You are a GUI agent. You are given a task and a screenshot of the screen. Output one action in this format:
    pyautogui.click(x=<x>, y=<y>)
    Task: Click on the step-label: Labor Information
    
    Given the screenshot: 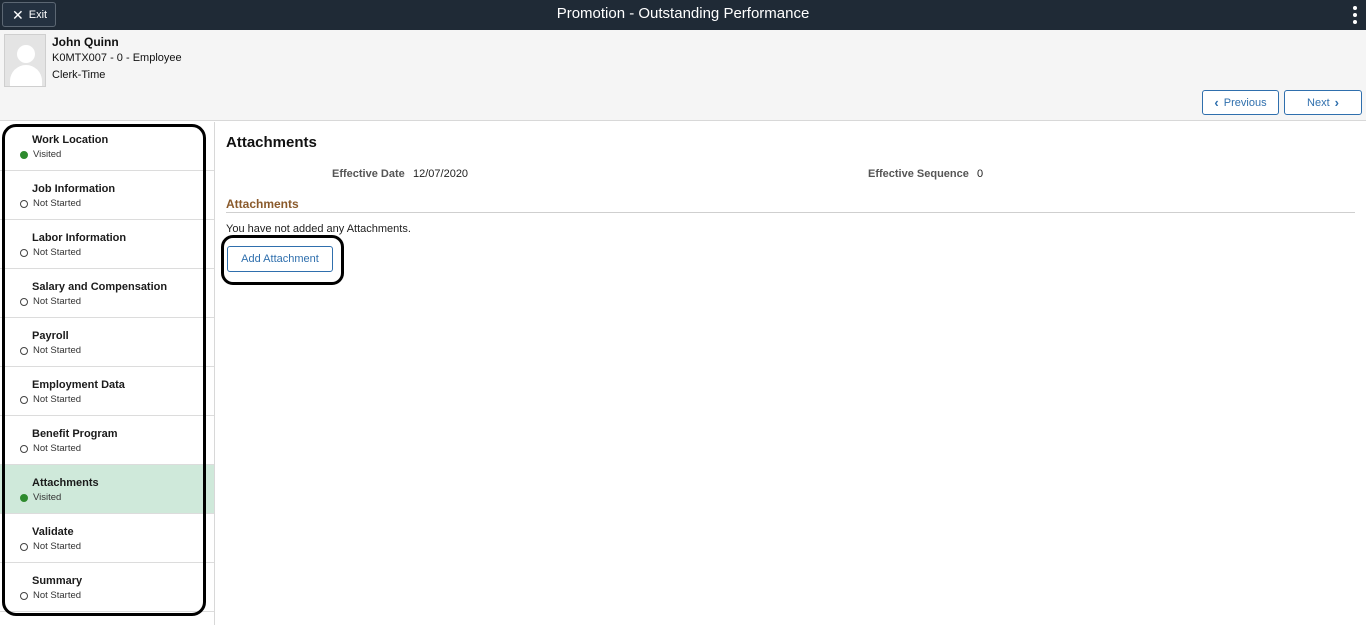 What is the action you would take?
    pyautogui.click(x=79, y=238)
    